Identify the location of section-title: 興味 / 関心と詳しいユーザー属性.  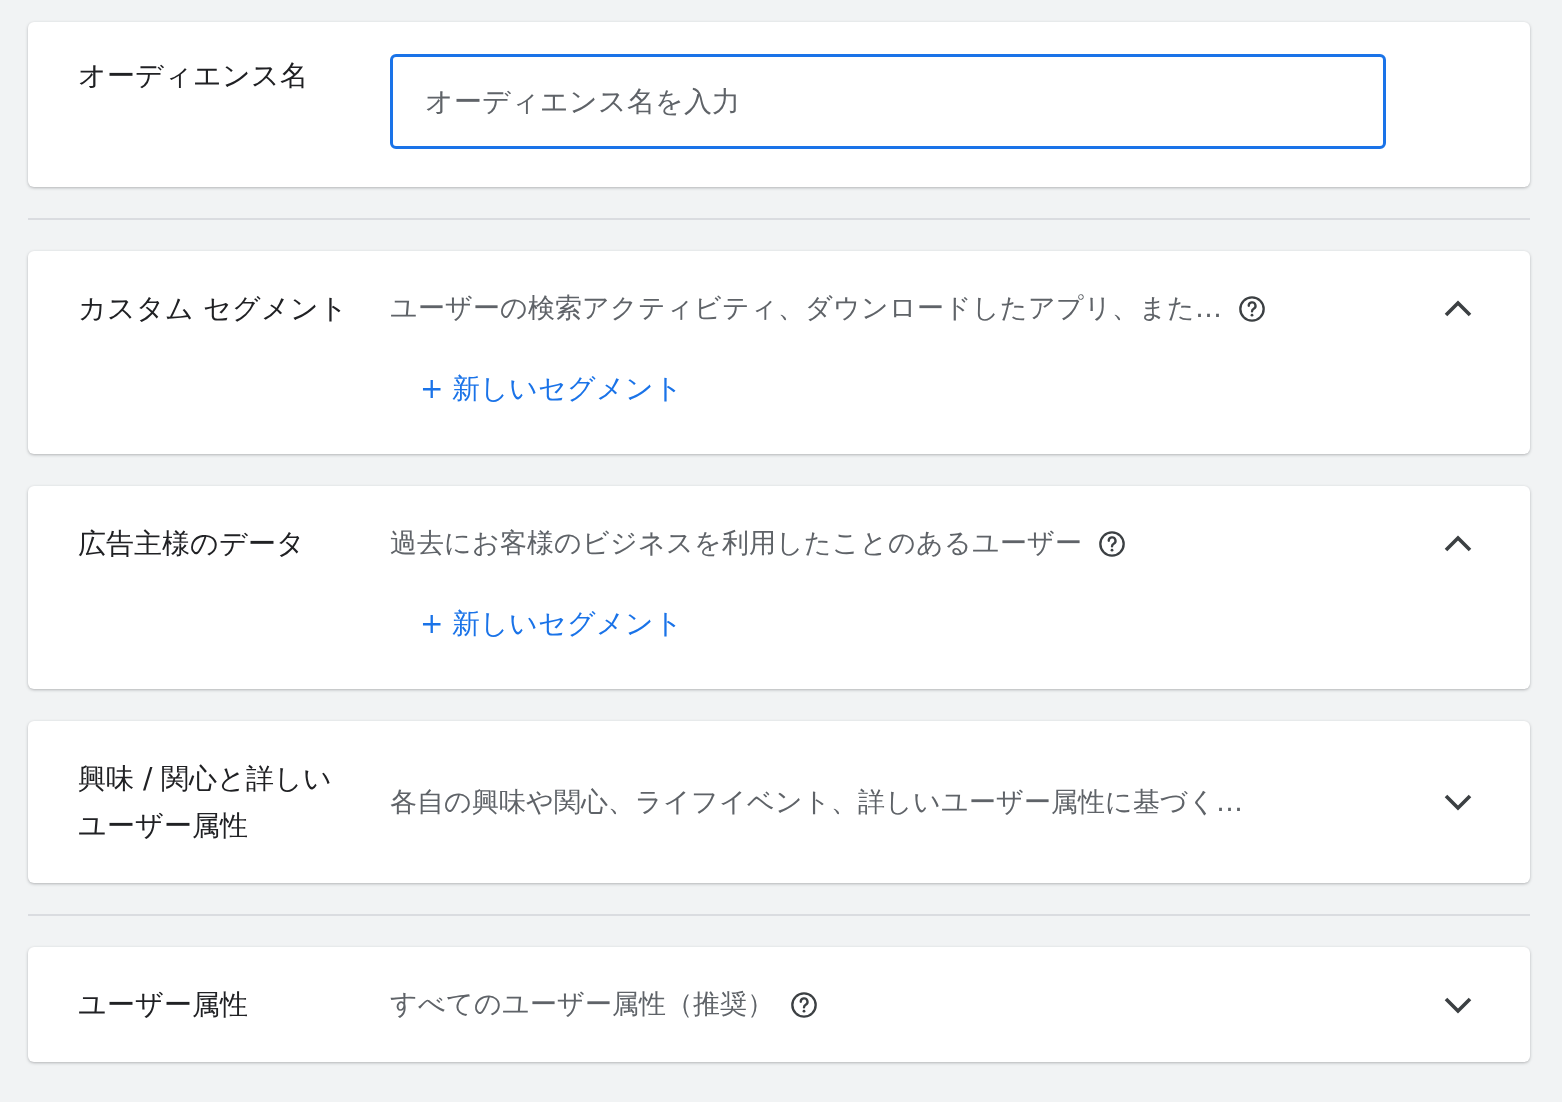
(206, 802).